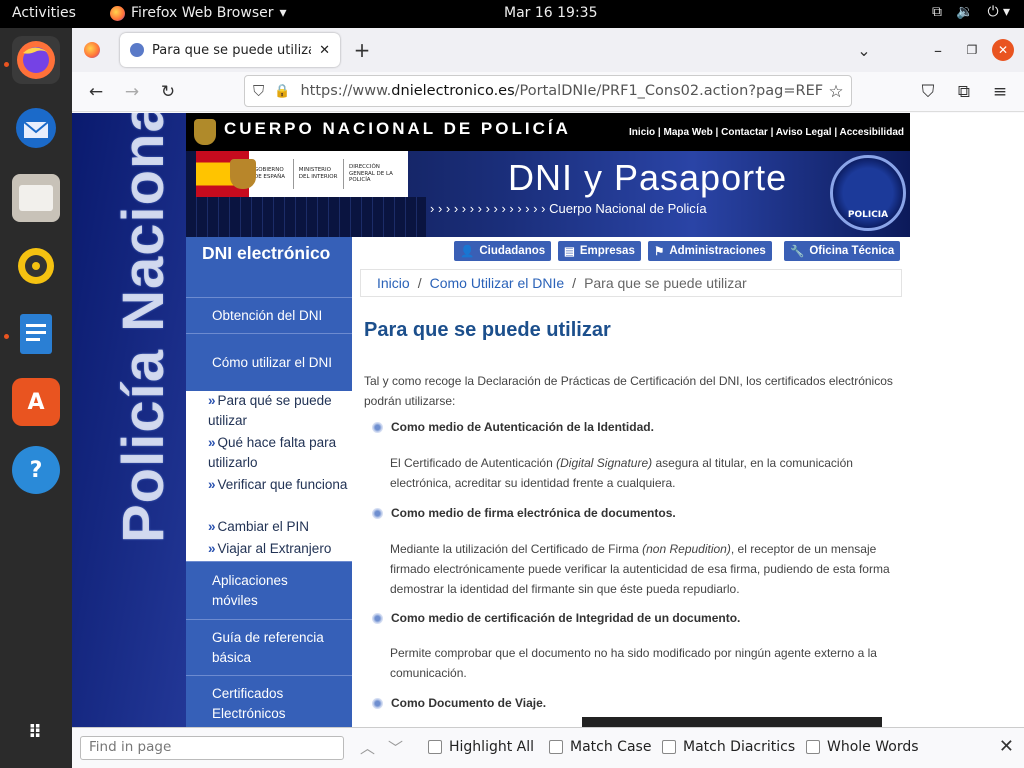 This screenshot has height=768, width=1024. What do you see at coordinates (258, 91) in the screenshot?
I see `shield-icon: ⛉` at bounding box center [258, 91].